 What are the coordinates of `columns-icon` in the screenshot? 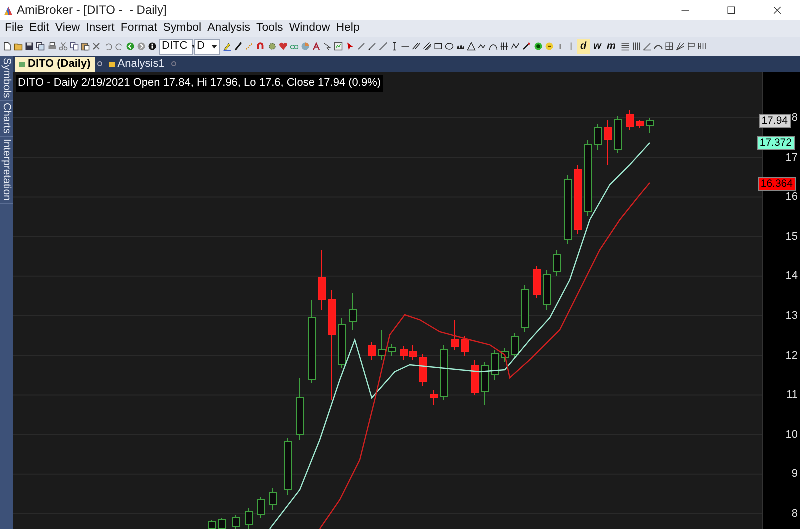 It's located at (636, 46).